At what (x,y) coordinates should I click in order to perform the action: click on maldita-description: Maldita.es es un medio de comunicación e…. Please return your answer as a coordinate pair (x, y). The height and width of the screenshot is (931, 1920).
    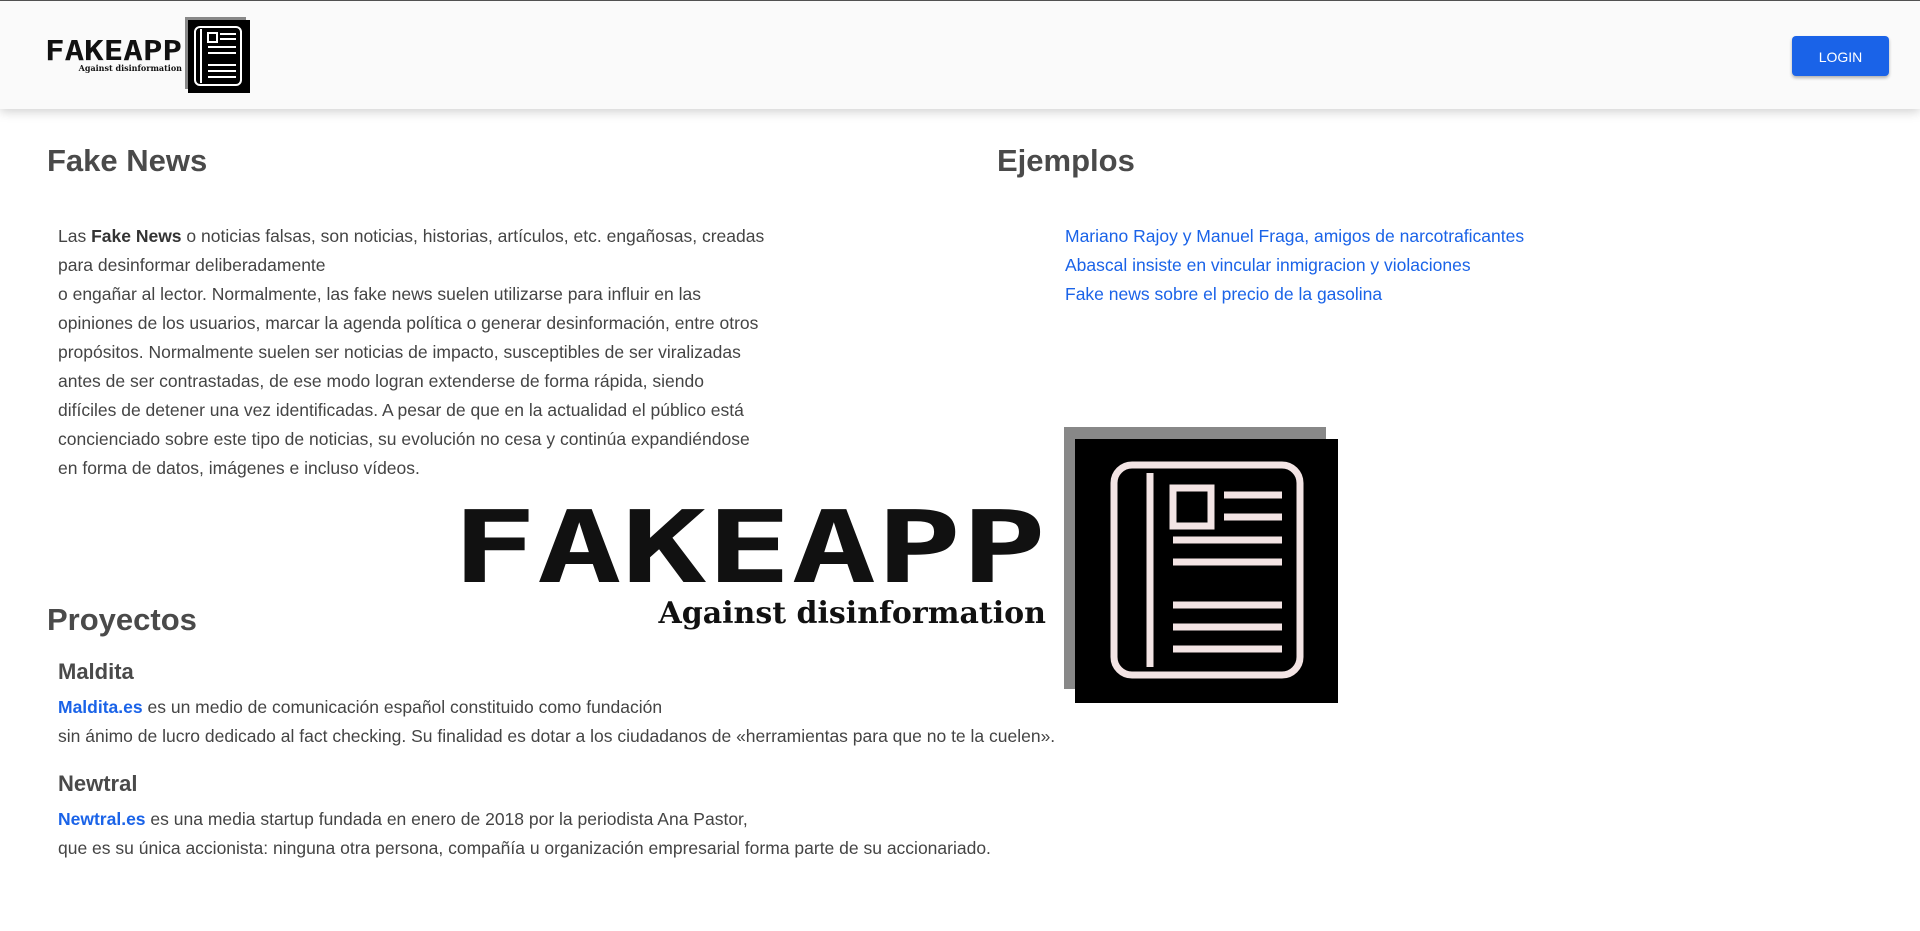
    Looking at the image, I should click on (556, 722).